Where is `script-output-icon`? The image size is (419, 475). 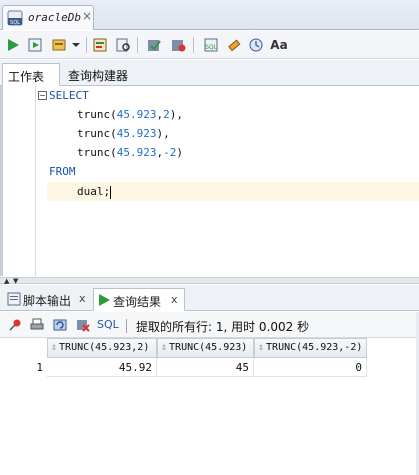 script-output-icon is located at coordinates (14, 299).